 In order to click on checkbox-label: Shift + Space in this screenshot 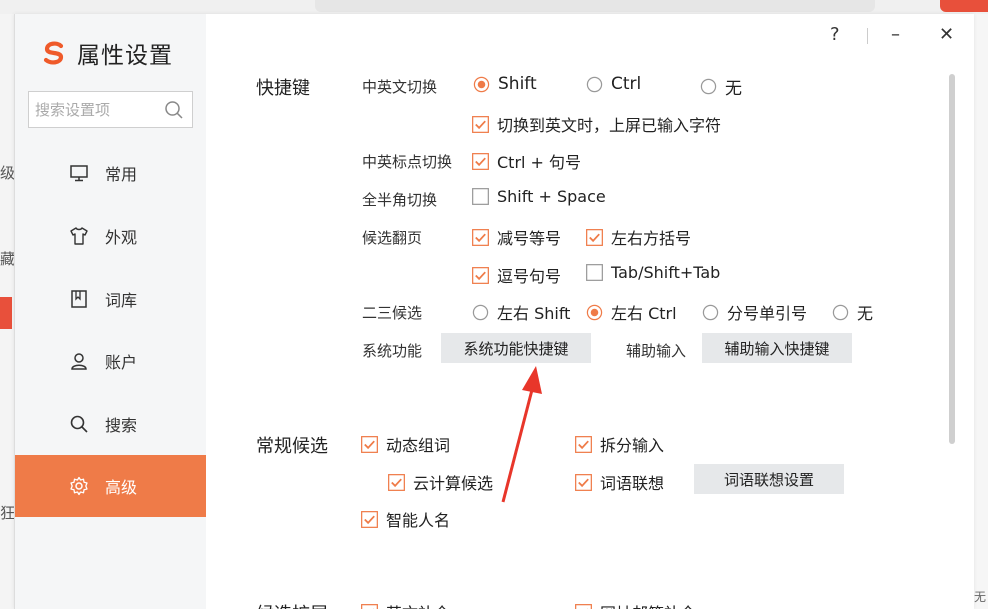, I will do `click(551, 196)`.